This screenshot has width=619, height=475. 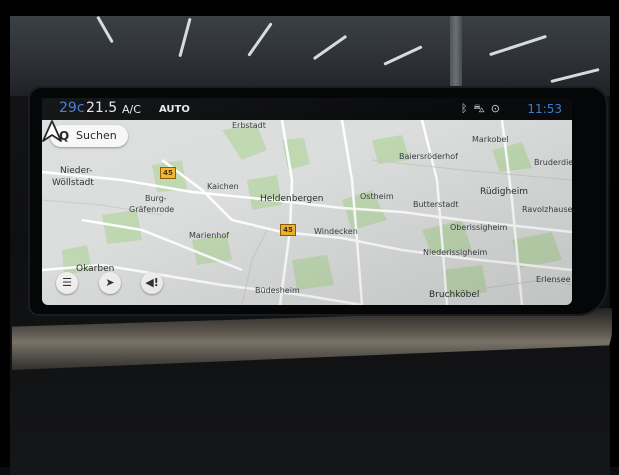 I want to click on place-label: Heldenbergen, so click(x=292, y=199).